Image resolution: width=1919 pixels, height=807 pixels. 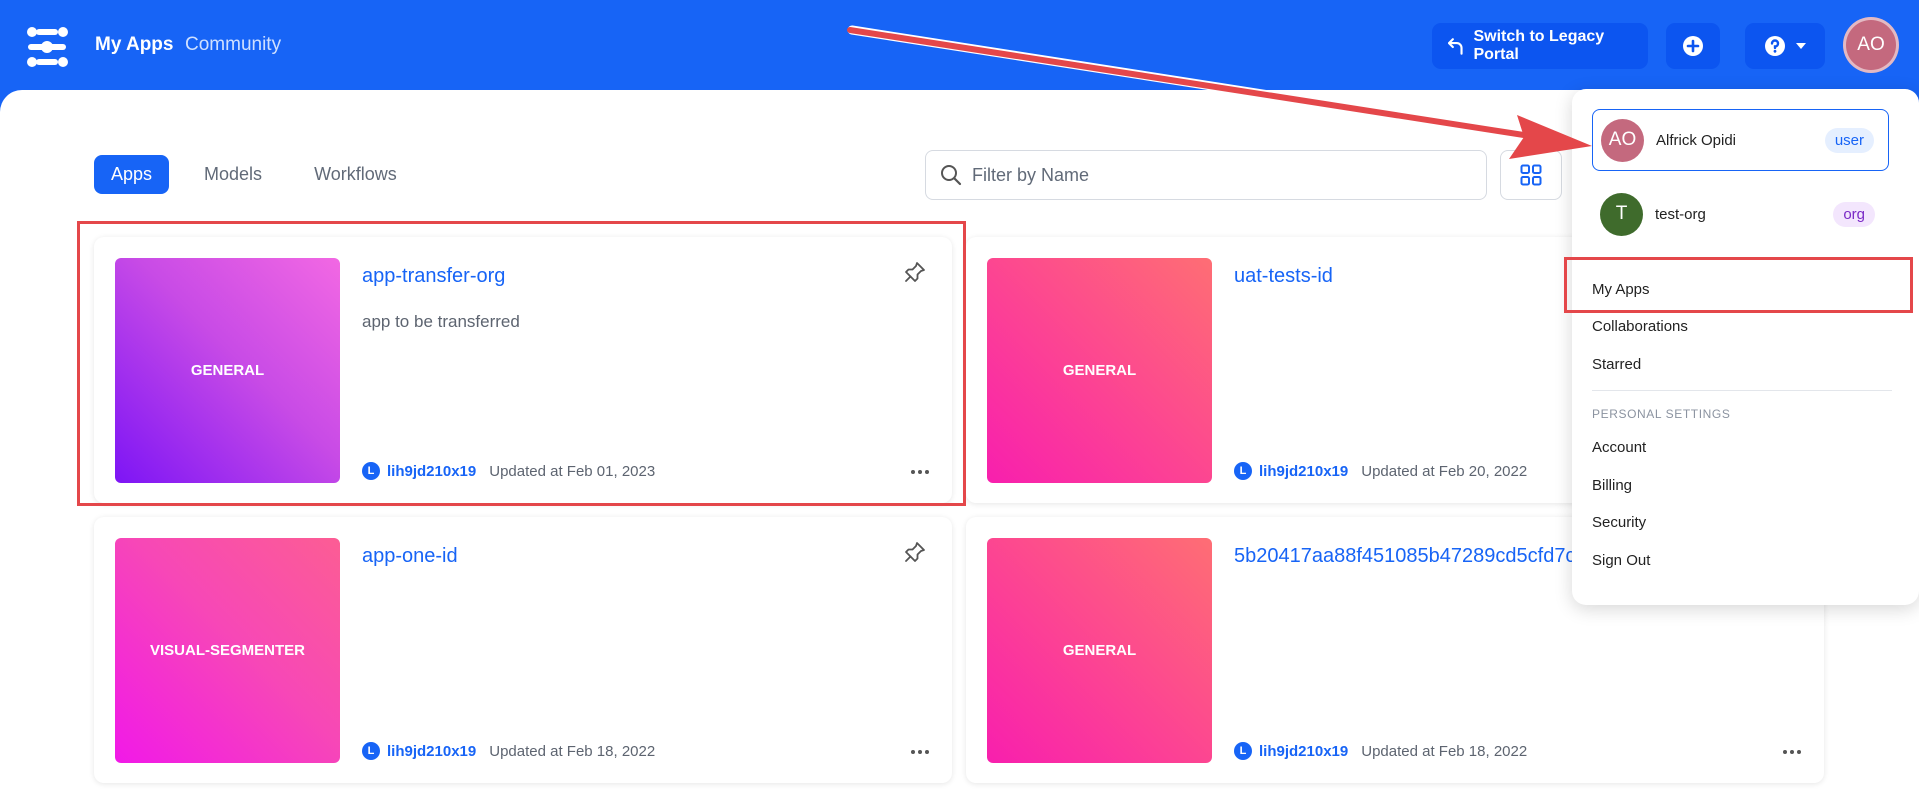 What do you see at coordinates (1455, 46) in the screenshot?
I see `undo-arrow-icon` at bounding box center [1455, 46].